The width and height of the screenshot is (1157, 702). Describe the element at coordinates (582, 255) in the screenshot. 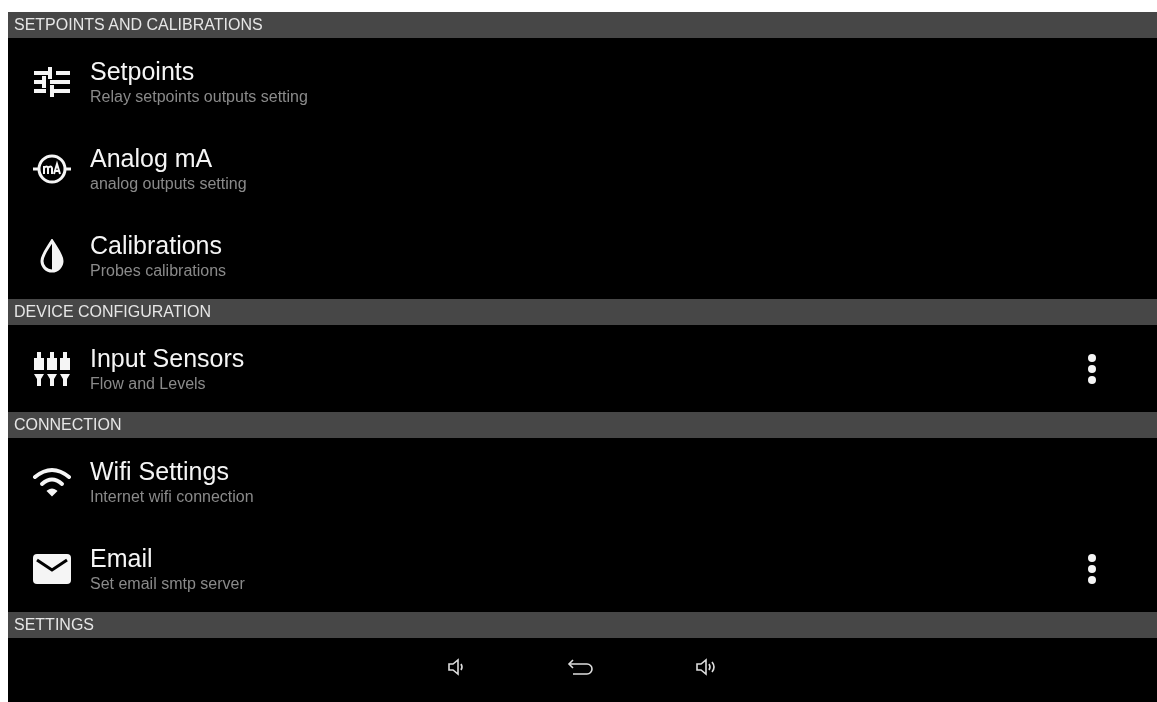

I see `settings-list-item: Calibrations Probes calibrations` at that location.